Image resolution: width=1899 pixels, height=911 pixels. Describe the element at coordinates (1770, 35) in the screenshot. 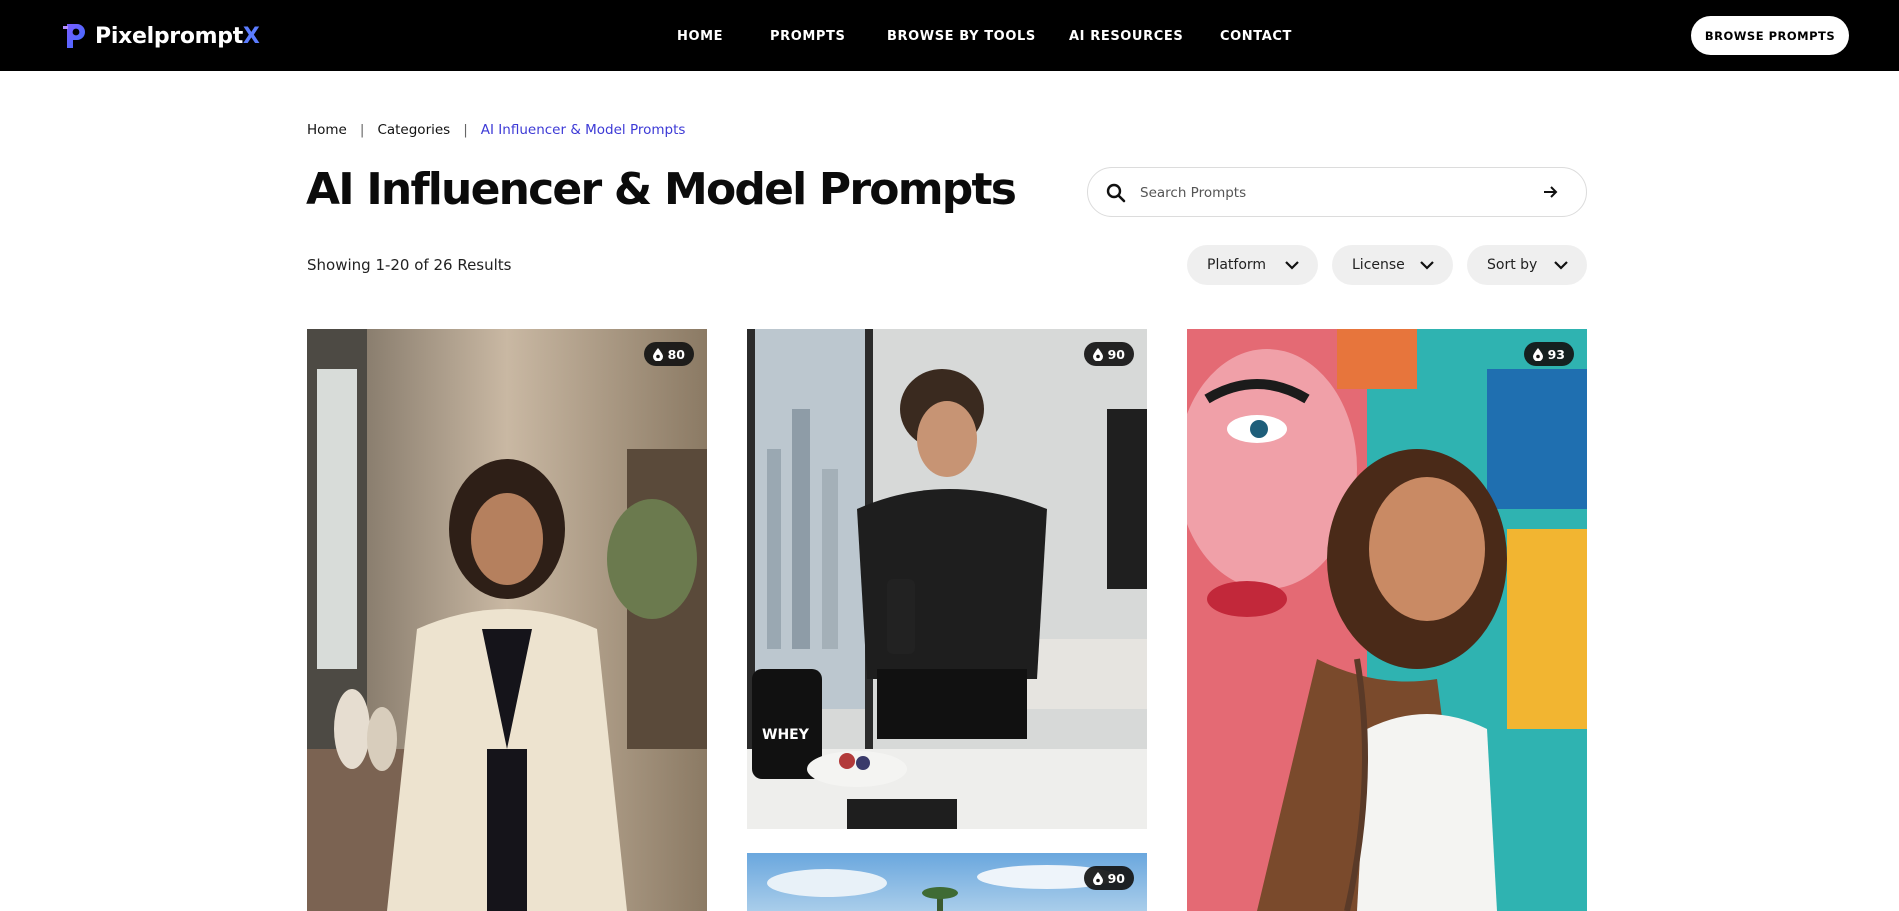

I see `browse-prompts-button: BROWSE PROMPTS` at that location.